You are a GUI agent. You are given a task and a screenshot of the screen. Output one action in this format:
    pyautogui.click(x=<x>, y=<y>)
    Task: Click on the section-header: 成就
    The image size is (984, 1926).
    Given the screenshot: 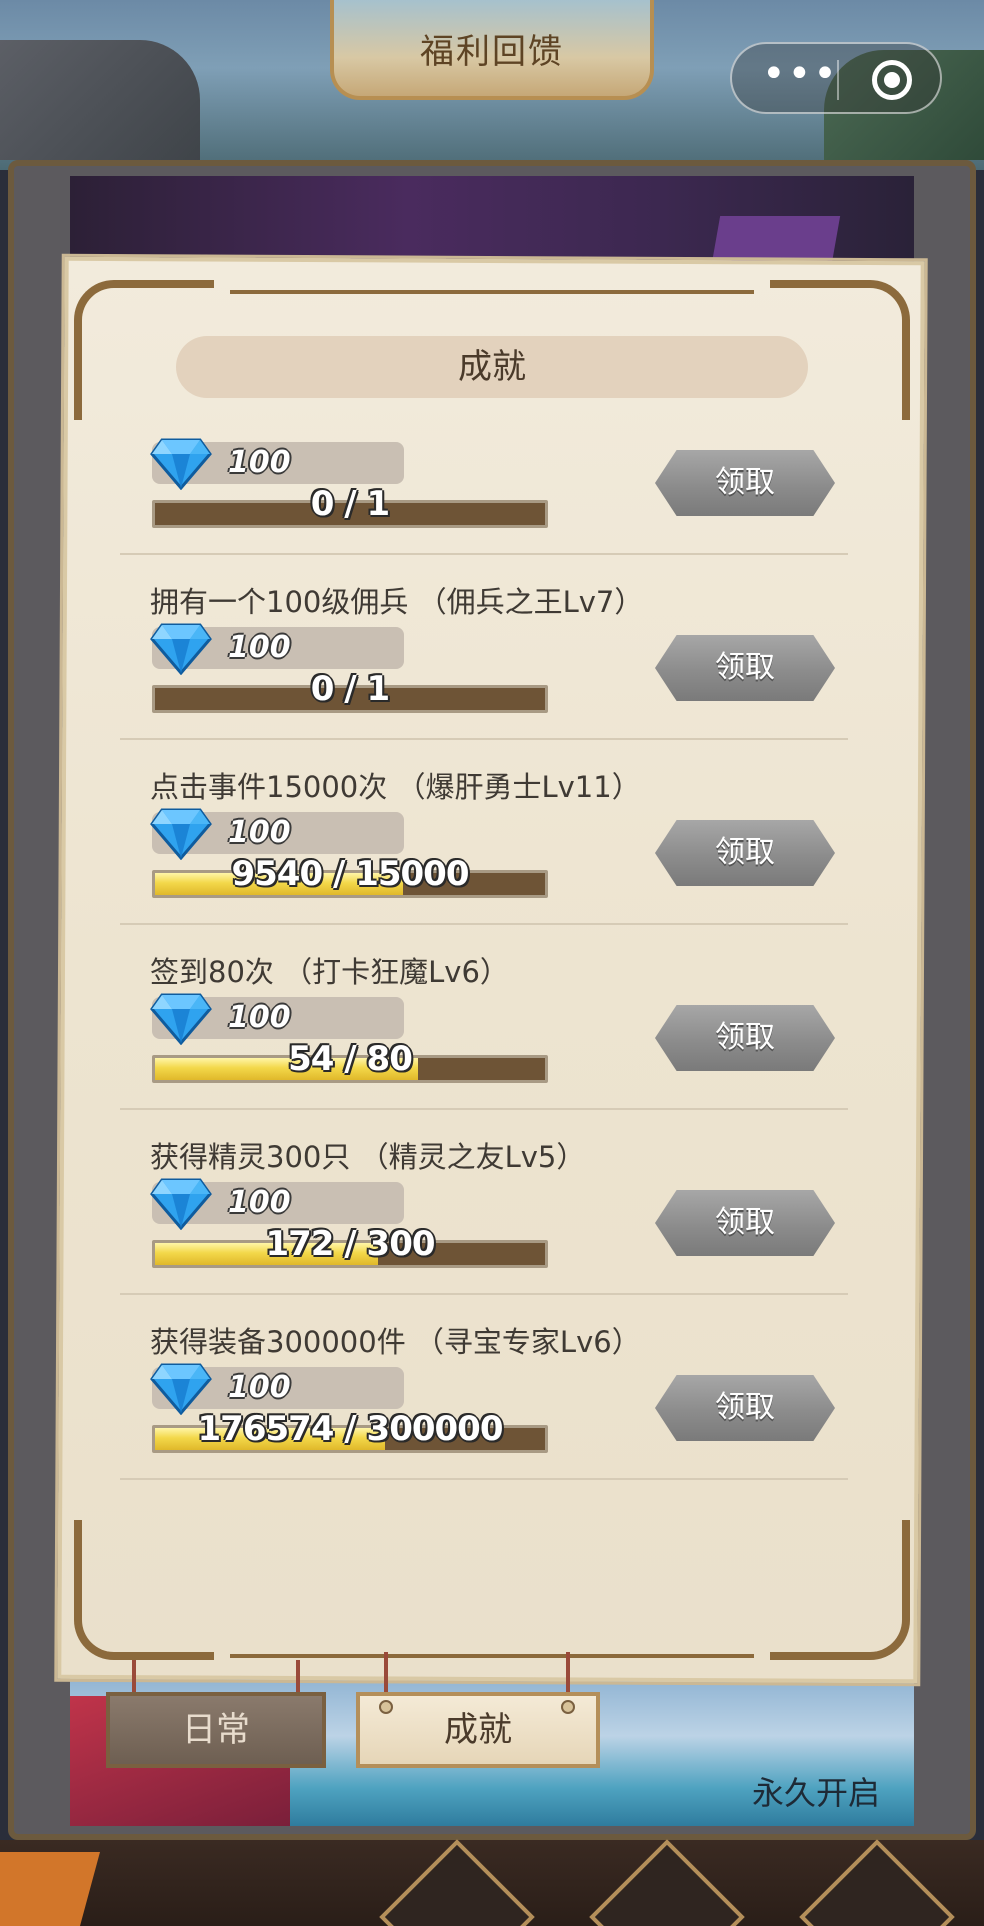 What is the action you would take?
    pyautogui.click(x=492, y=367)
    